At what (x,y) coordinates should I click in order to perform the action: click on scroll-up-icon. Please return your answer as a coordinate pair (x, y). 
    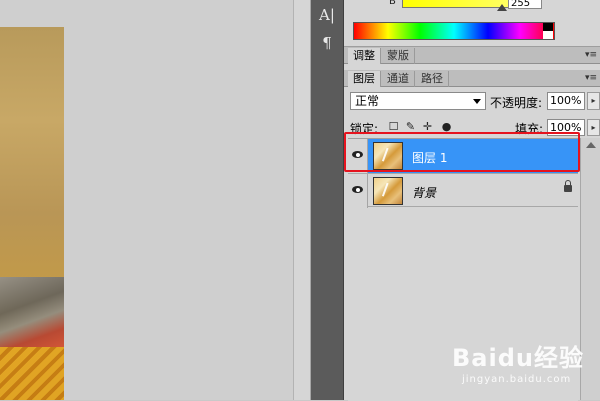
    Looking at the image, I should click on (591, 145).